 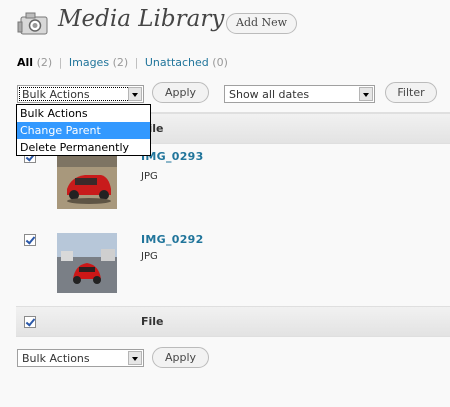 I want to click on row-checkbox, so click(x=30, y=240).